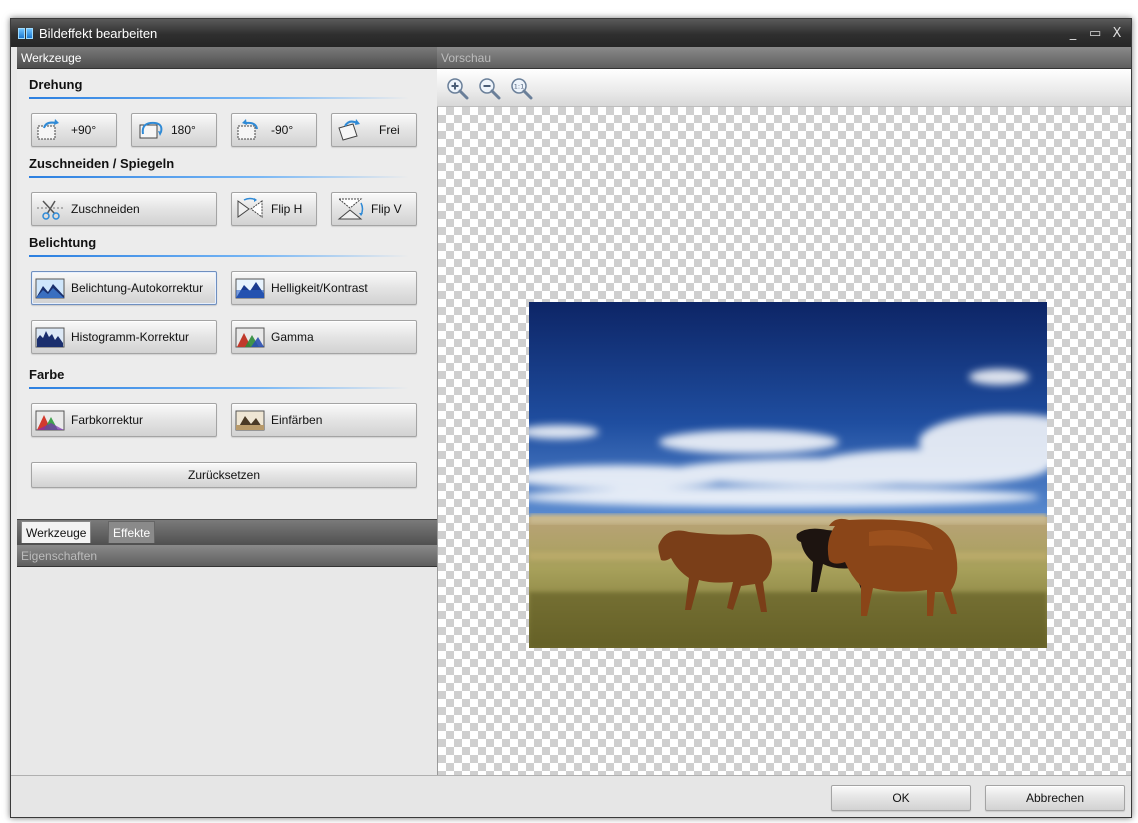 The image size is (1138, 823). I want to click on colorize-button: Einfärben, so click(324, 420).